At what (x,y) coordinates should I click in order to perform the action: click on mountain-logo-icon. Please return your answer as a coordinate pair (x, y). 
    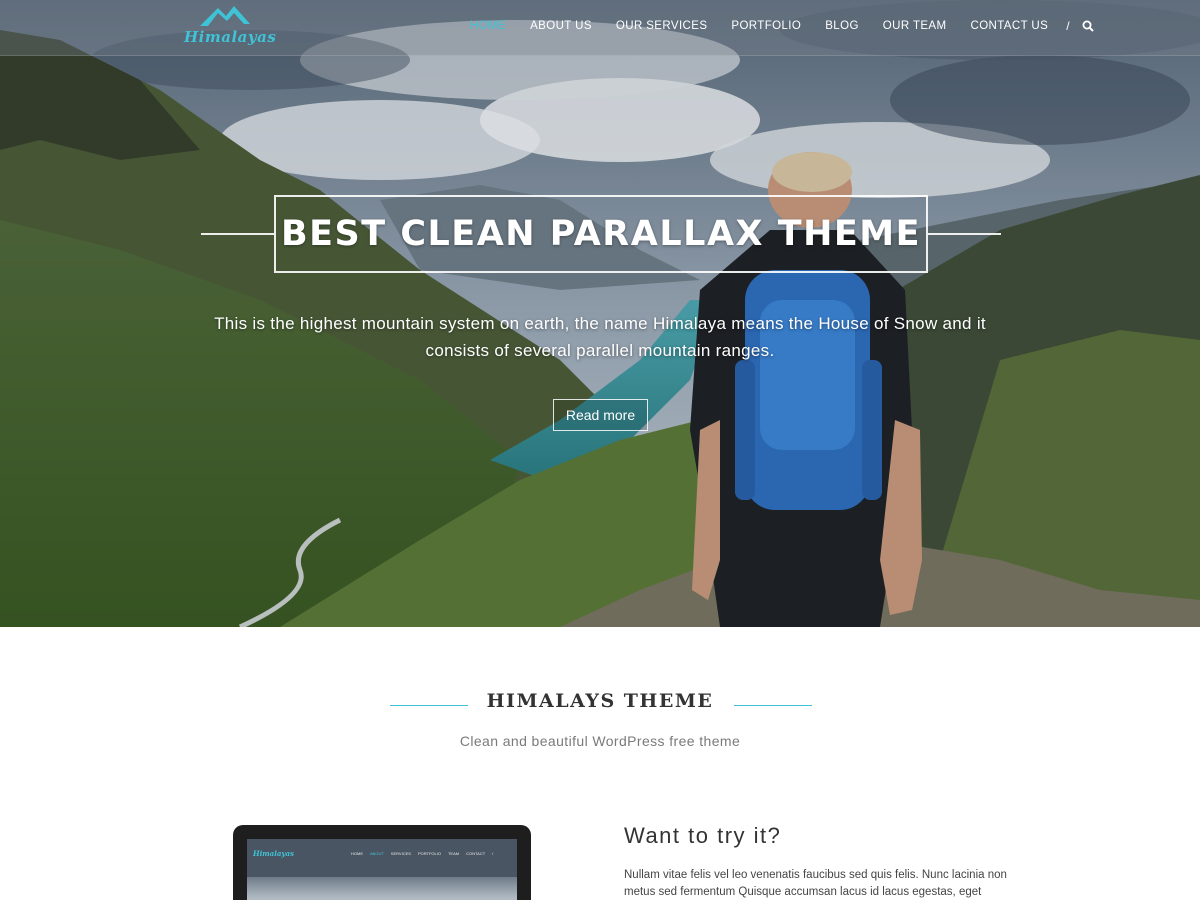
    Looking at the image, I should click on (225, 16).